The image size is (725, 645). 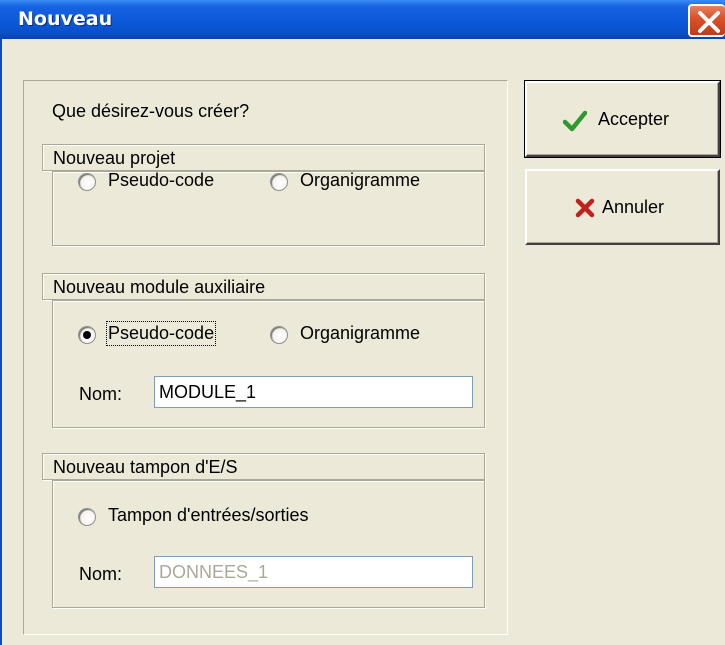 I want to click on tampon-name-input, so click(x=313, y=572).